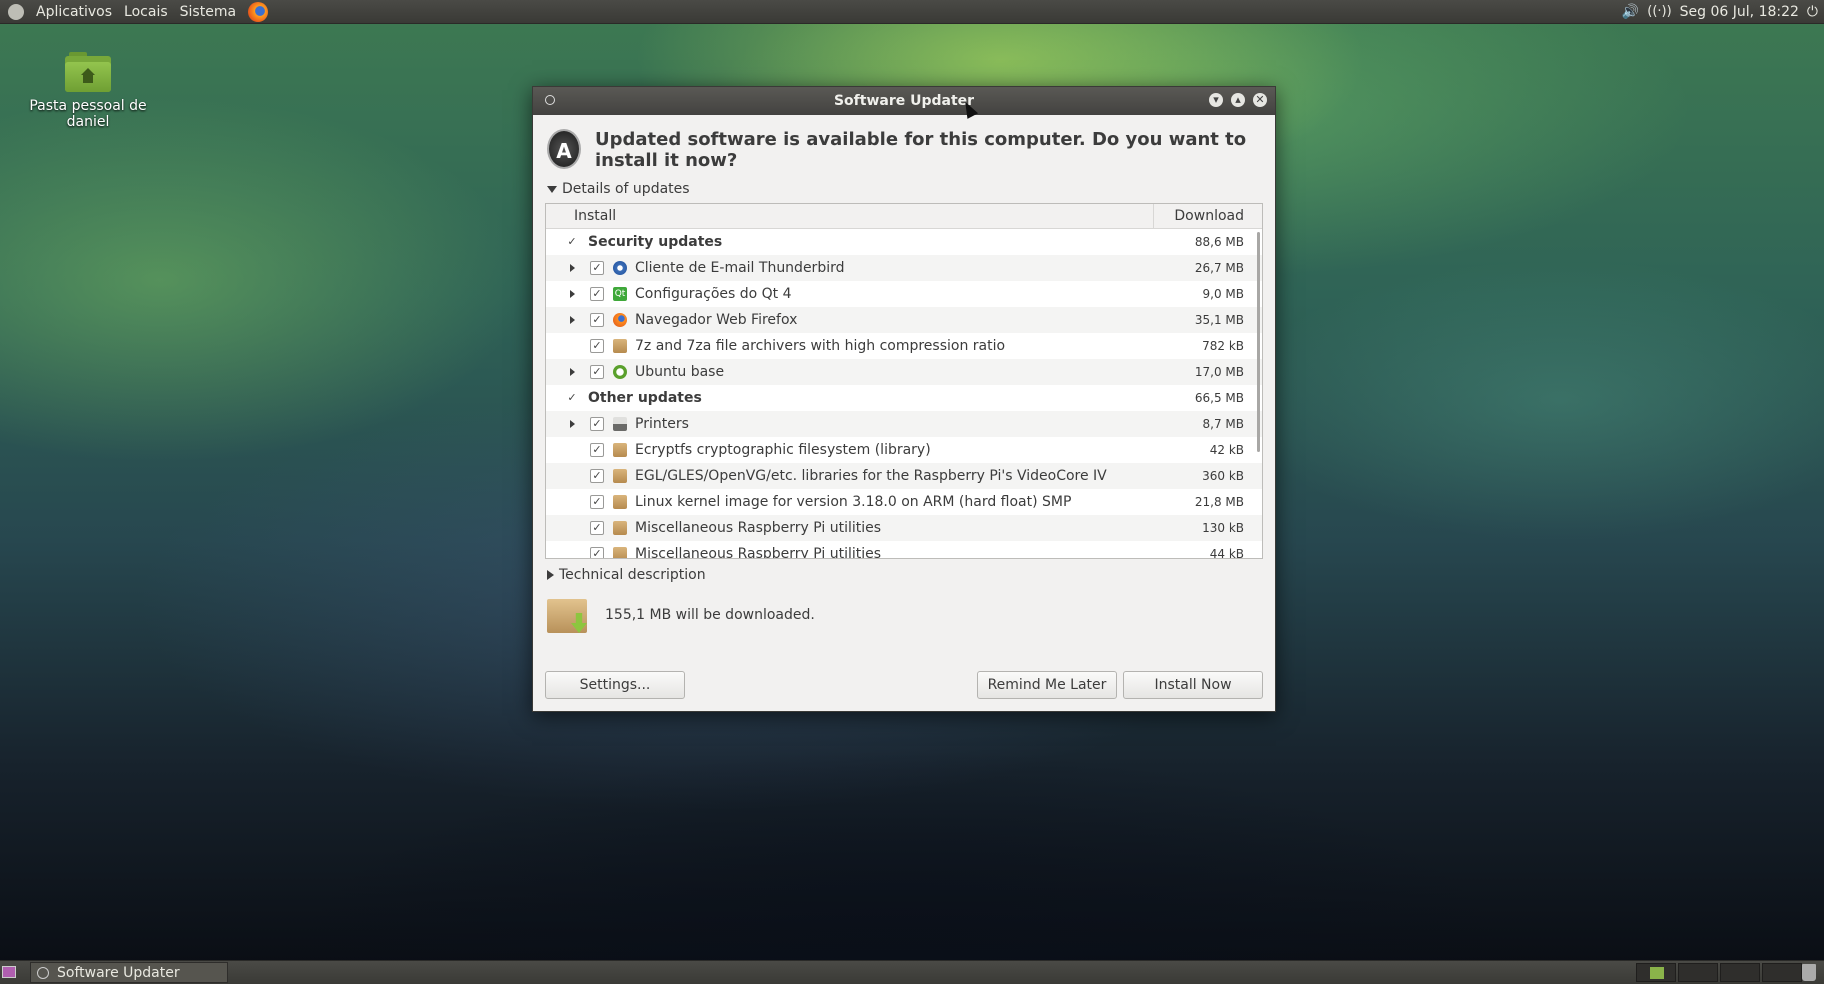 The width and height of the screenshot is (1824, 984). I want to click on update-row: ✓ Ubuntu base 17,0 MB, so click(904, 372).